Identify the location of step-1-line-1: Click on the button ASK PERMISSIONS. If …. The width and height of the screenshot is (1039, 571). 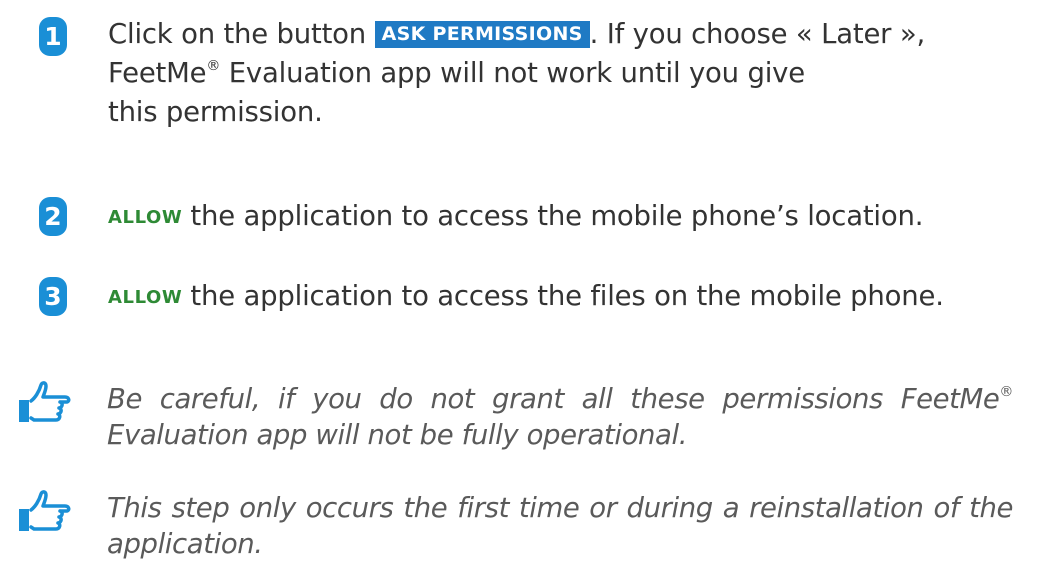
(516, 34).